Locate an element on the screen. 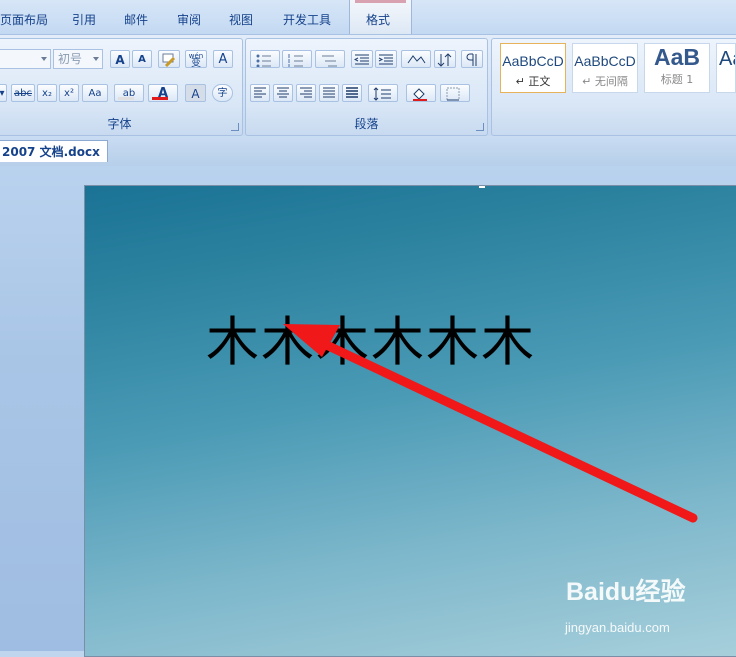 The width and height of the screenshot is (736, 657). watermark-logo: Baidu经验 is located at coordinates (625, 590).